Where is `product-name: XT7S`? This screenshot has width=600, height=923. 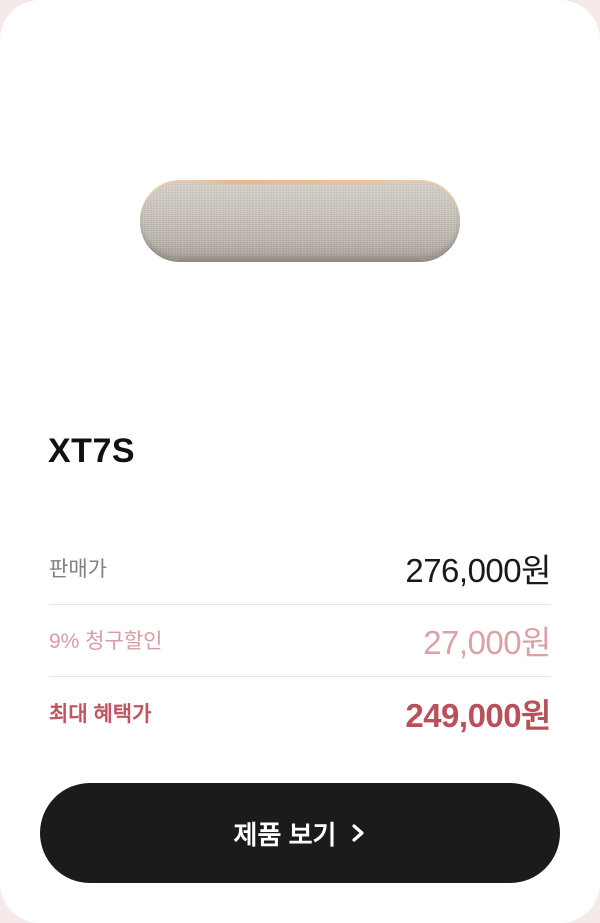 product-name: XT7S is located at coordinates (92, 451).